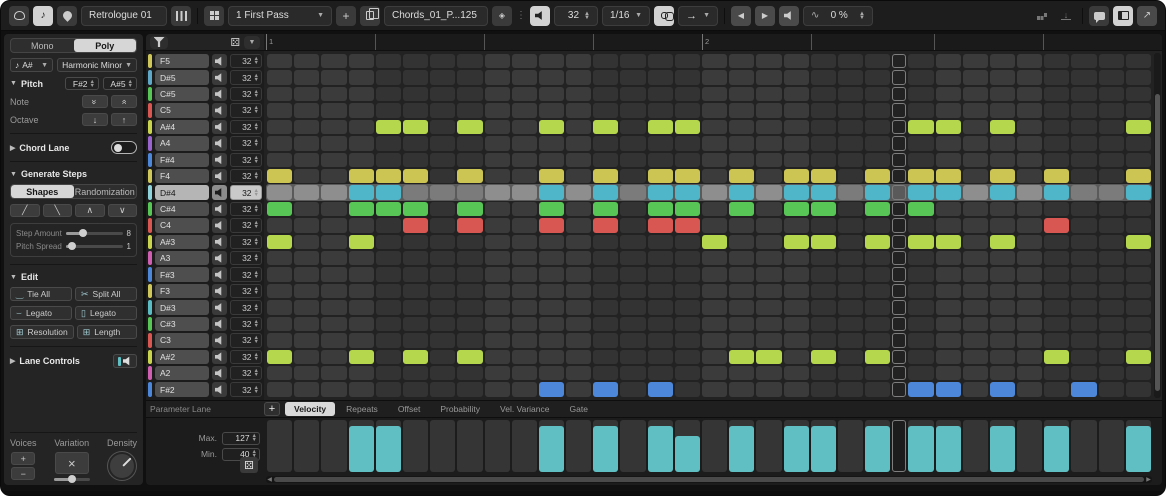  What do you see at coordinates (23, 458) in the screenshot?
I see `voices-increase-button: +` at bounding box center [23, 458].